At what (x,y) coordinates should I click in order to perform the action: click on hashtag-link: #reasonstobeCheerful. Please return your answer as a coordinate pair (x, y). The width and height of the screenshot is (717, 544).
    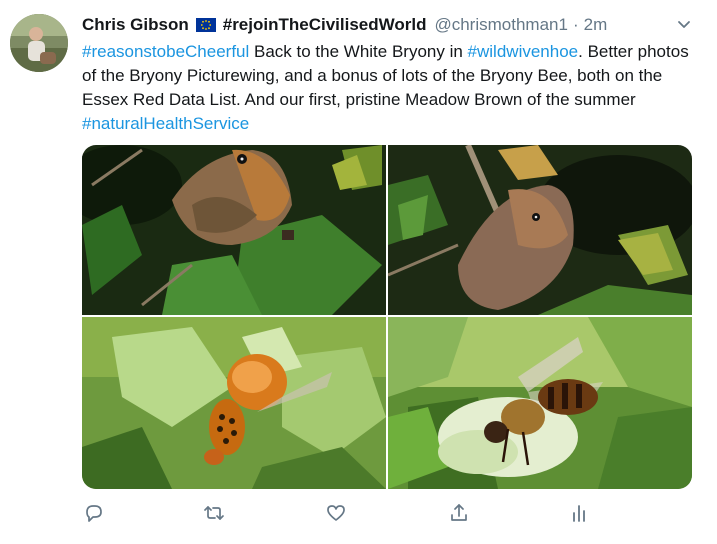
    Looking at the image, I should click on (165, 51).